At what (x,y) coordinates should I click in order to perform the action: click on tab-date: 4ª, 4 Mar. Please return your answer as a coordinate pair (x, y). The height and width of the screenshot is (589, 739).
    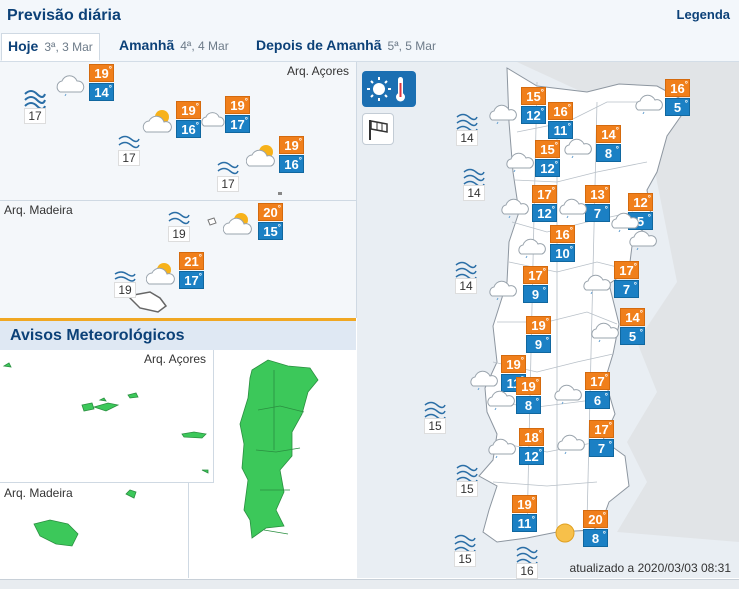
    Looking at the image, I should click on (204, 46).